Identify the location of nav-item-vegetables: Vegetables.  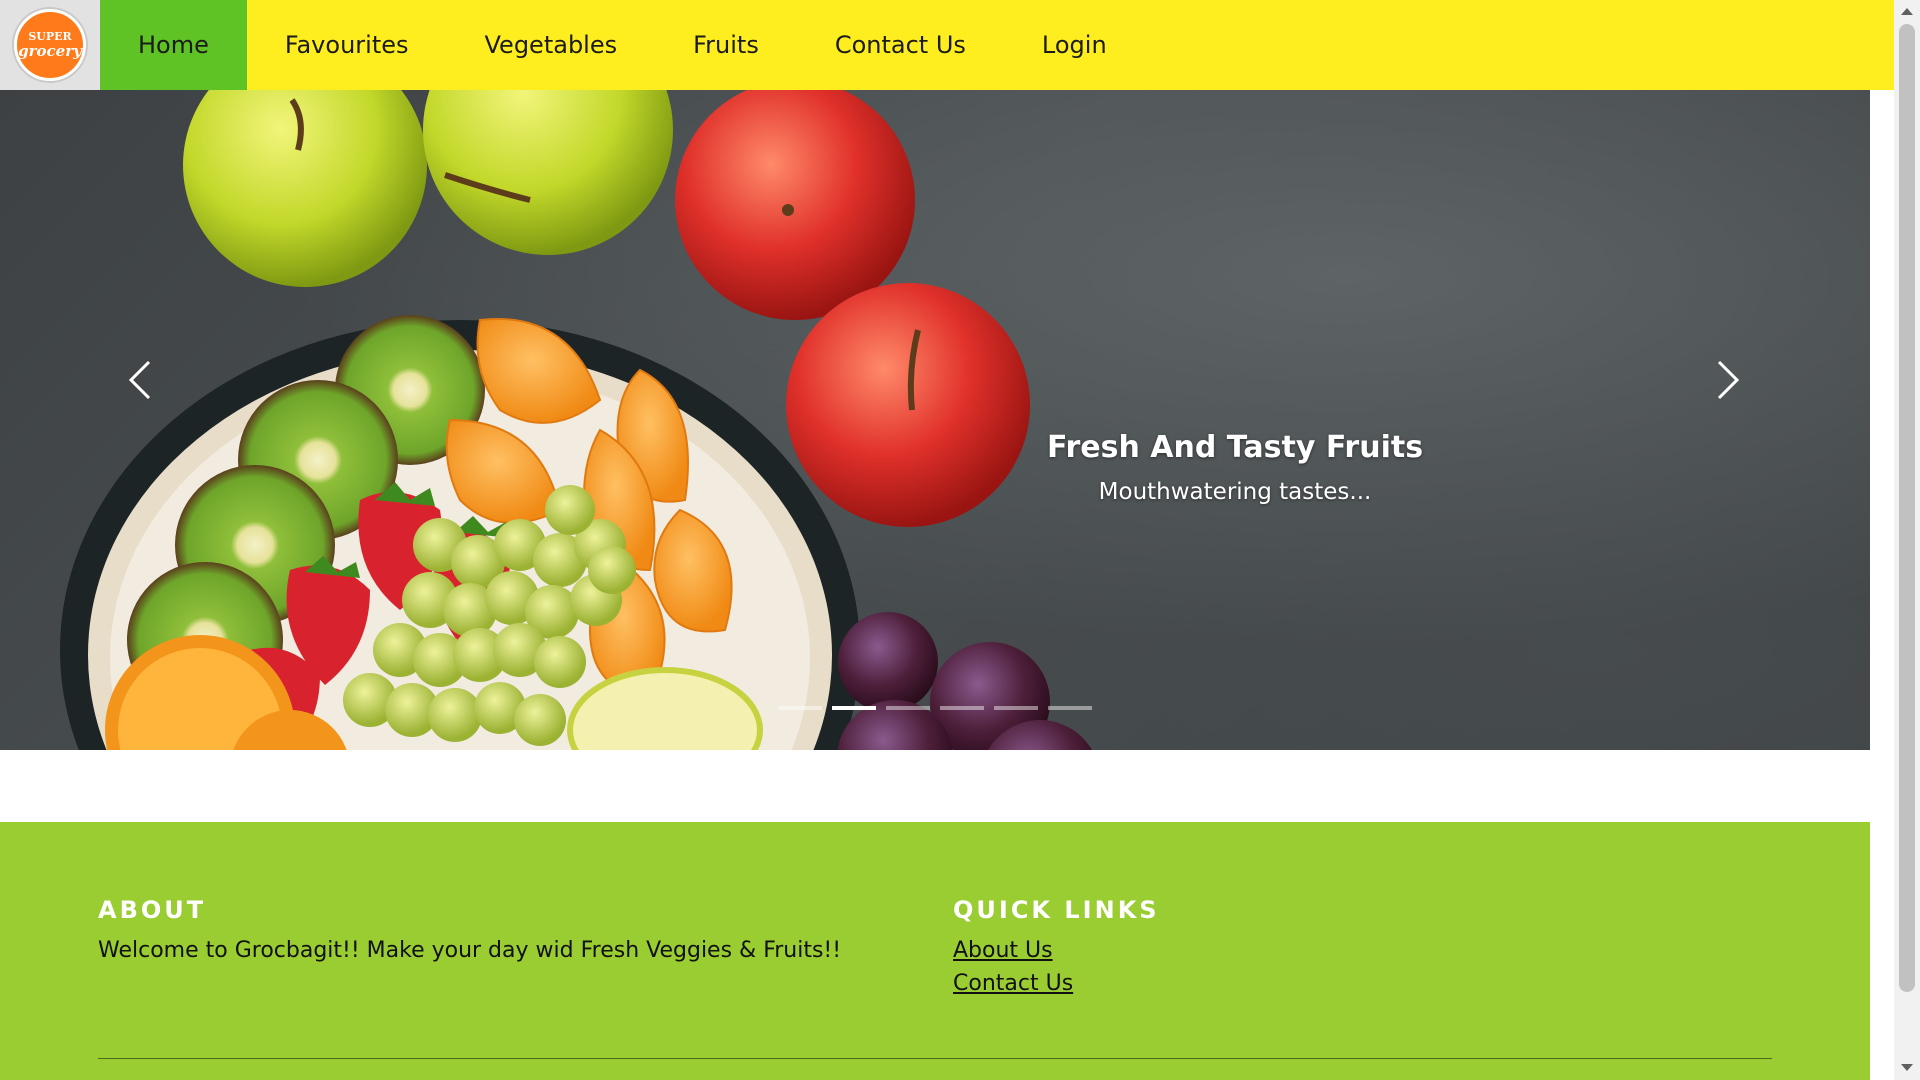
(551, 45).